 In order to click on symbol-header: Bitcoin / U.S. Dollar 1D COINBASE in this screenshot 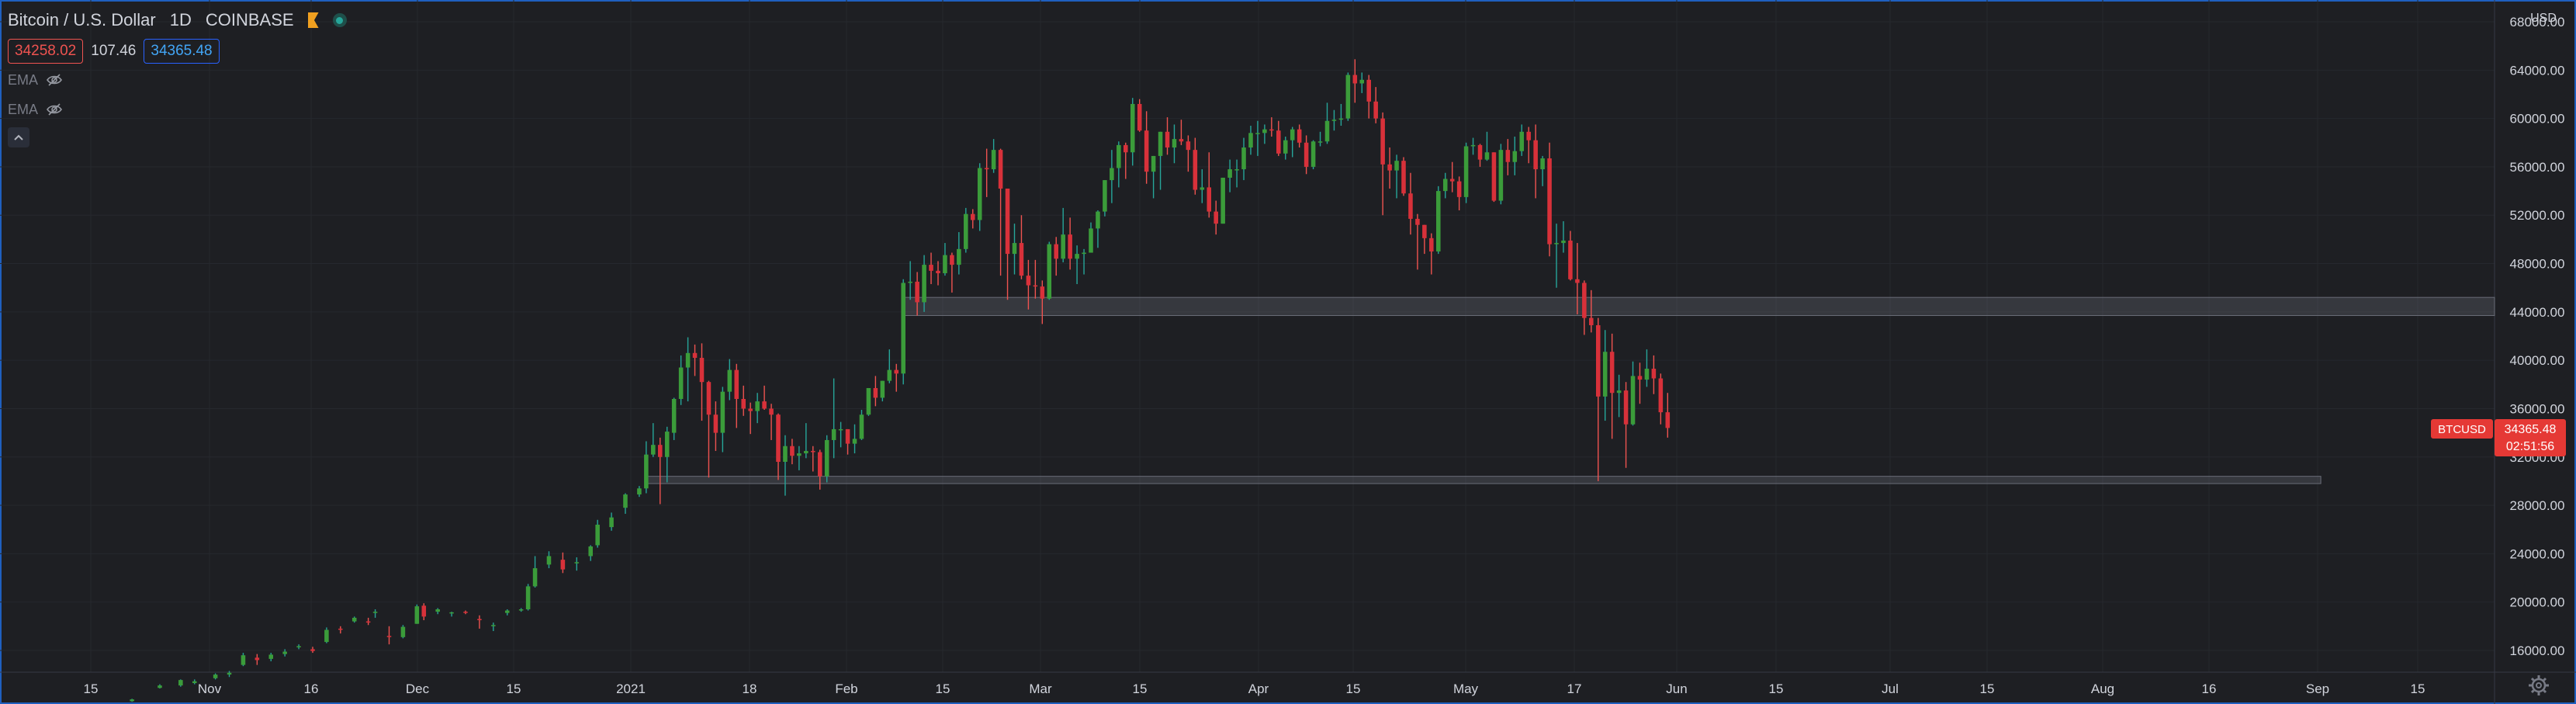, I will do `click(177, 20)`.